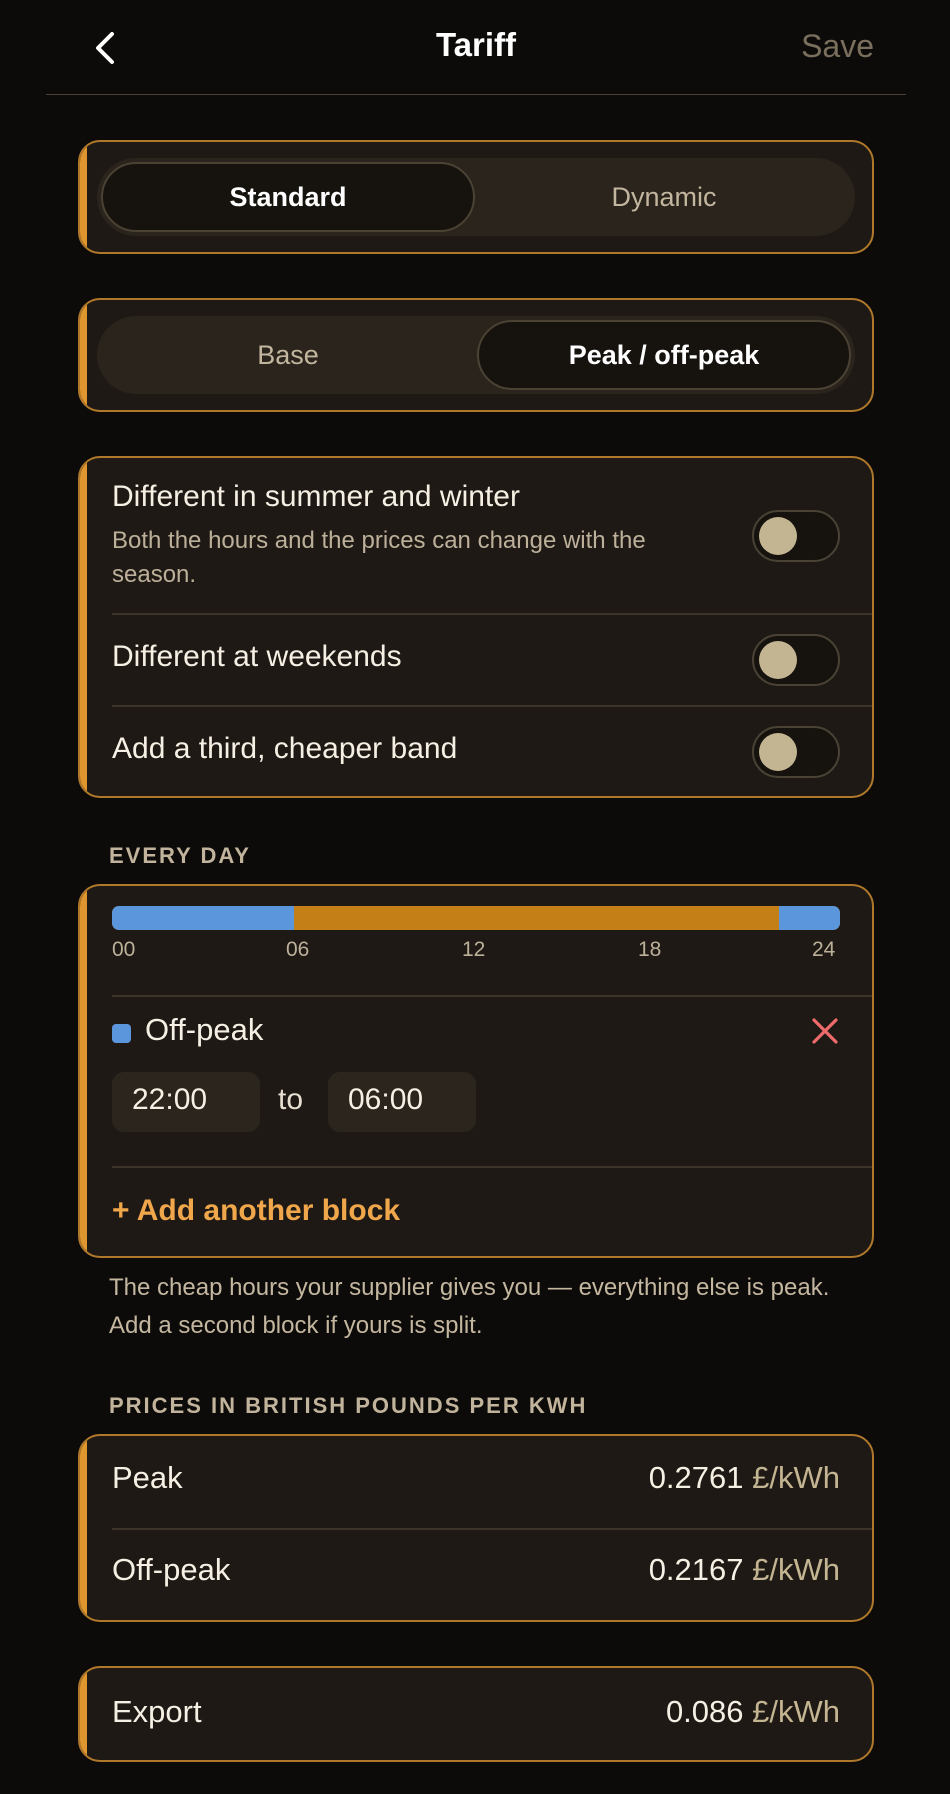  I want to click on off-peak-price-label: Off-peak, so click(171, 1569).